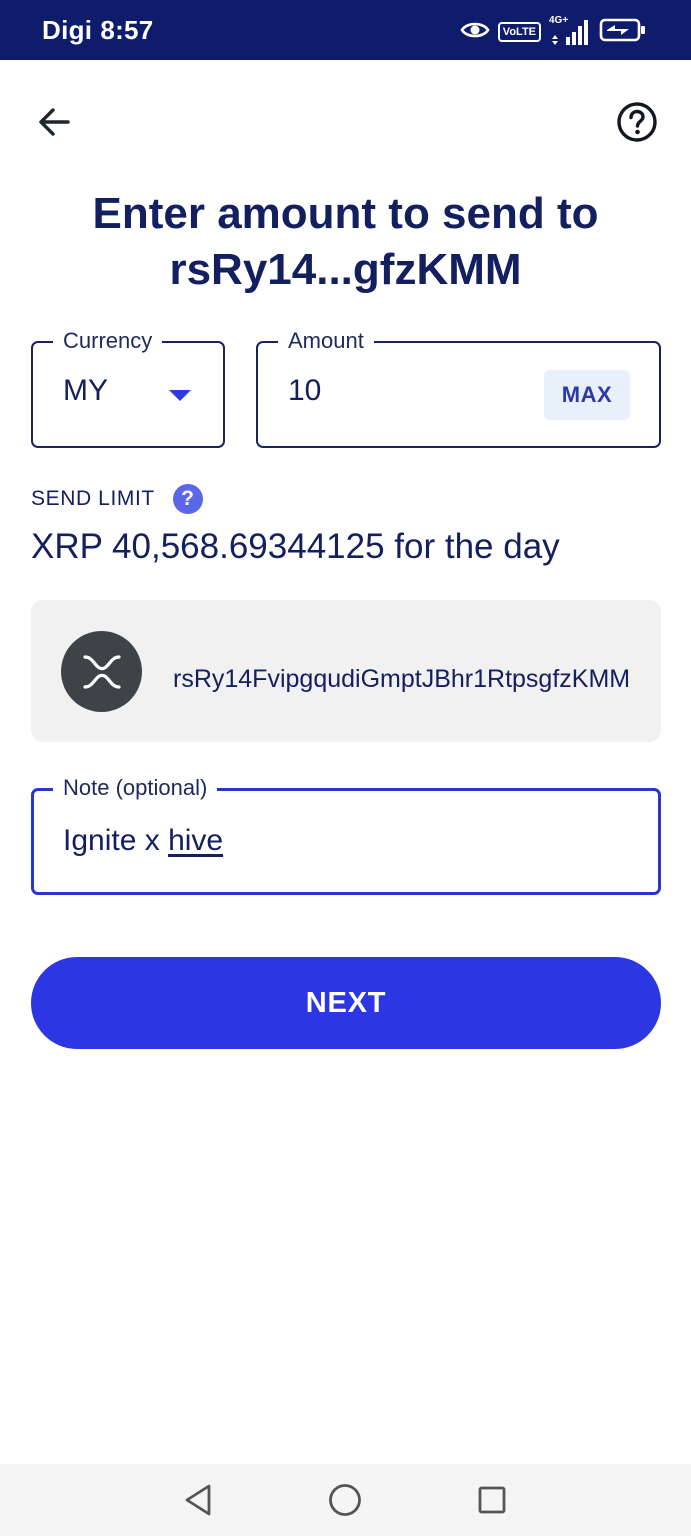  What do you see at coordinates (345, 269) in the screenshot?
I see `title-line-2: rsRy14...gfzKMM` at bounding box center [345, 269].